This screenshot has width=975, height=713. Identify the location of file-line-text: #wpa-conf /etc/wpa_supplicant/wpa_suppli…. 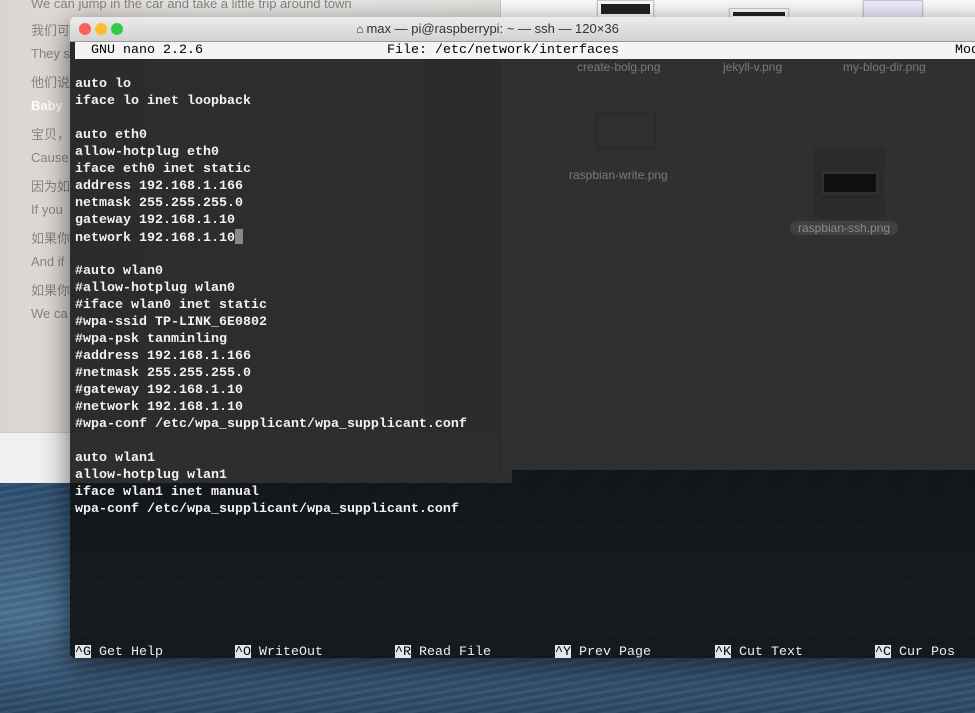
(271, 424).